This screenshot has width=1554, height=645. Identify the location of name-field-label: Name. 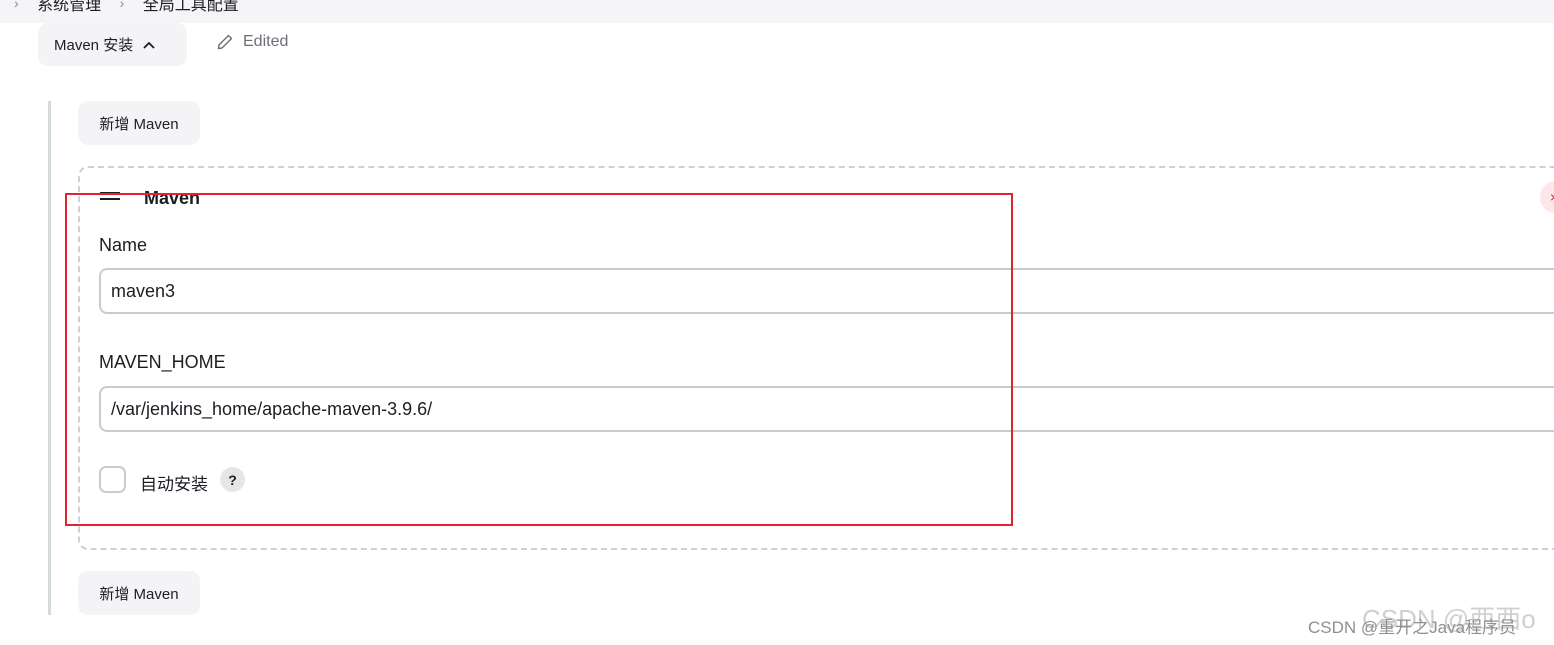
(123, 245).